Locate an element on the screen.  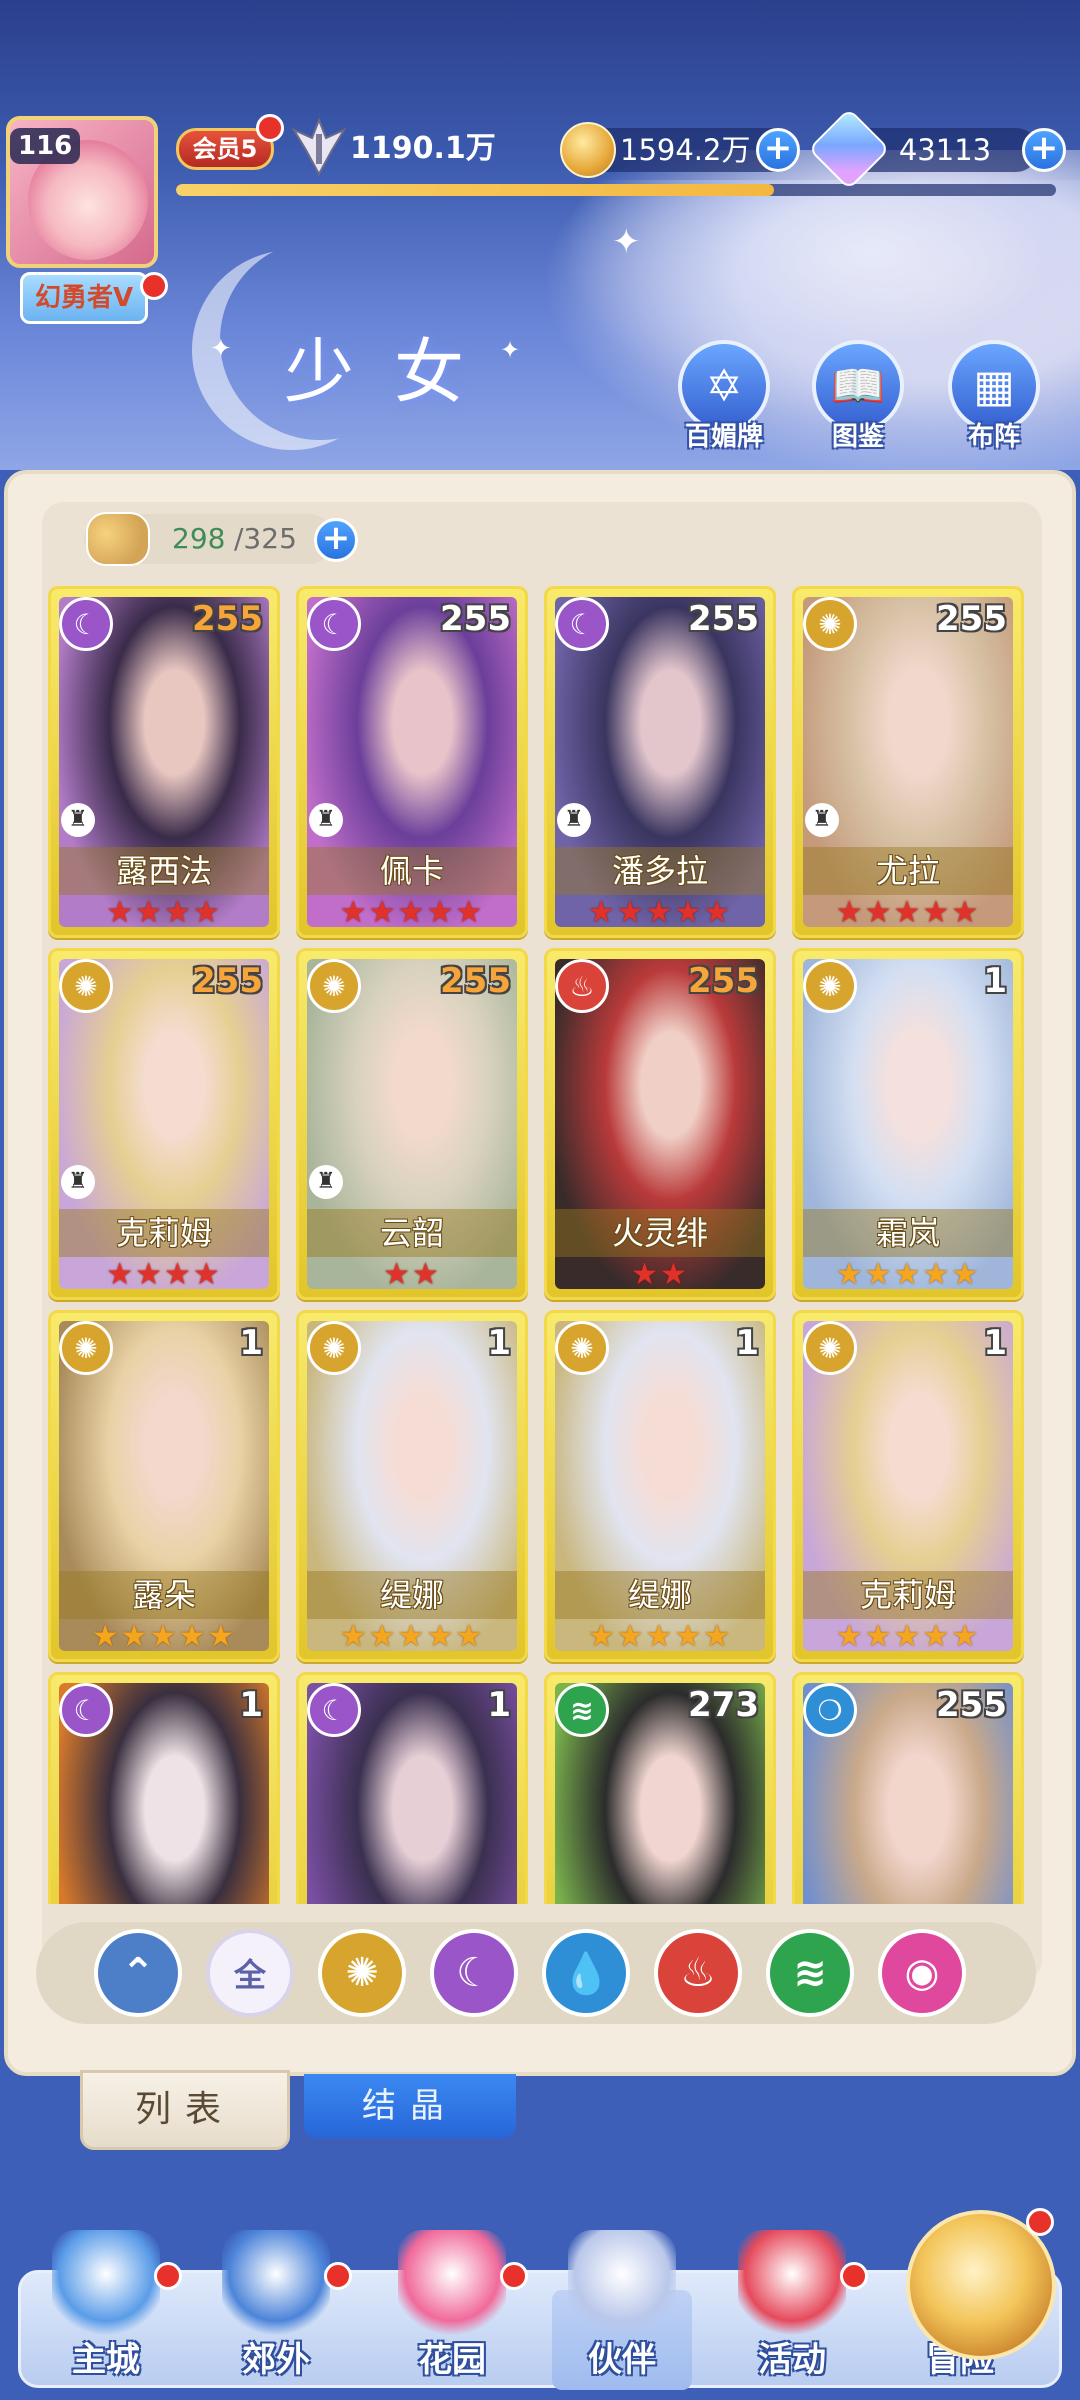
tab-crystal: 结晶 is located at coordinates (410, 2106).